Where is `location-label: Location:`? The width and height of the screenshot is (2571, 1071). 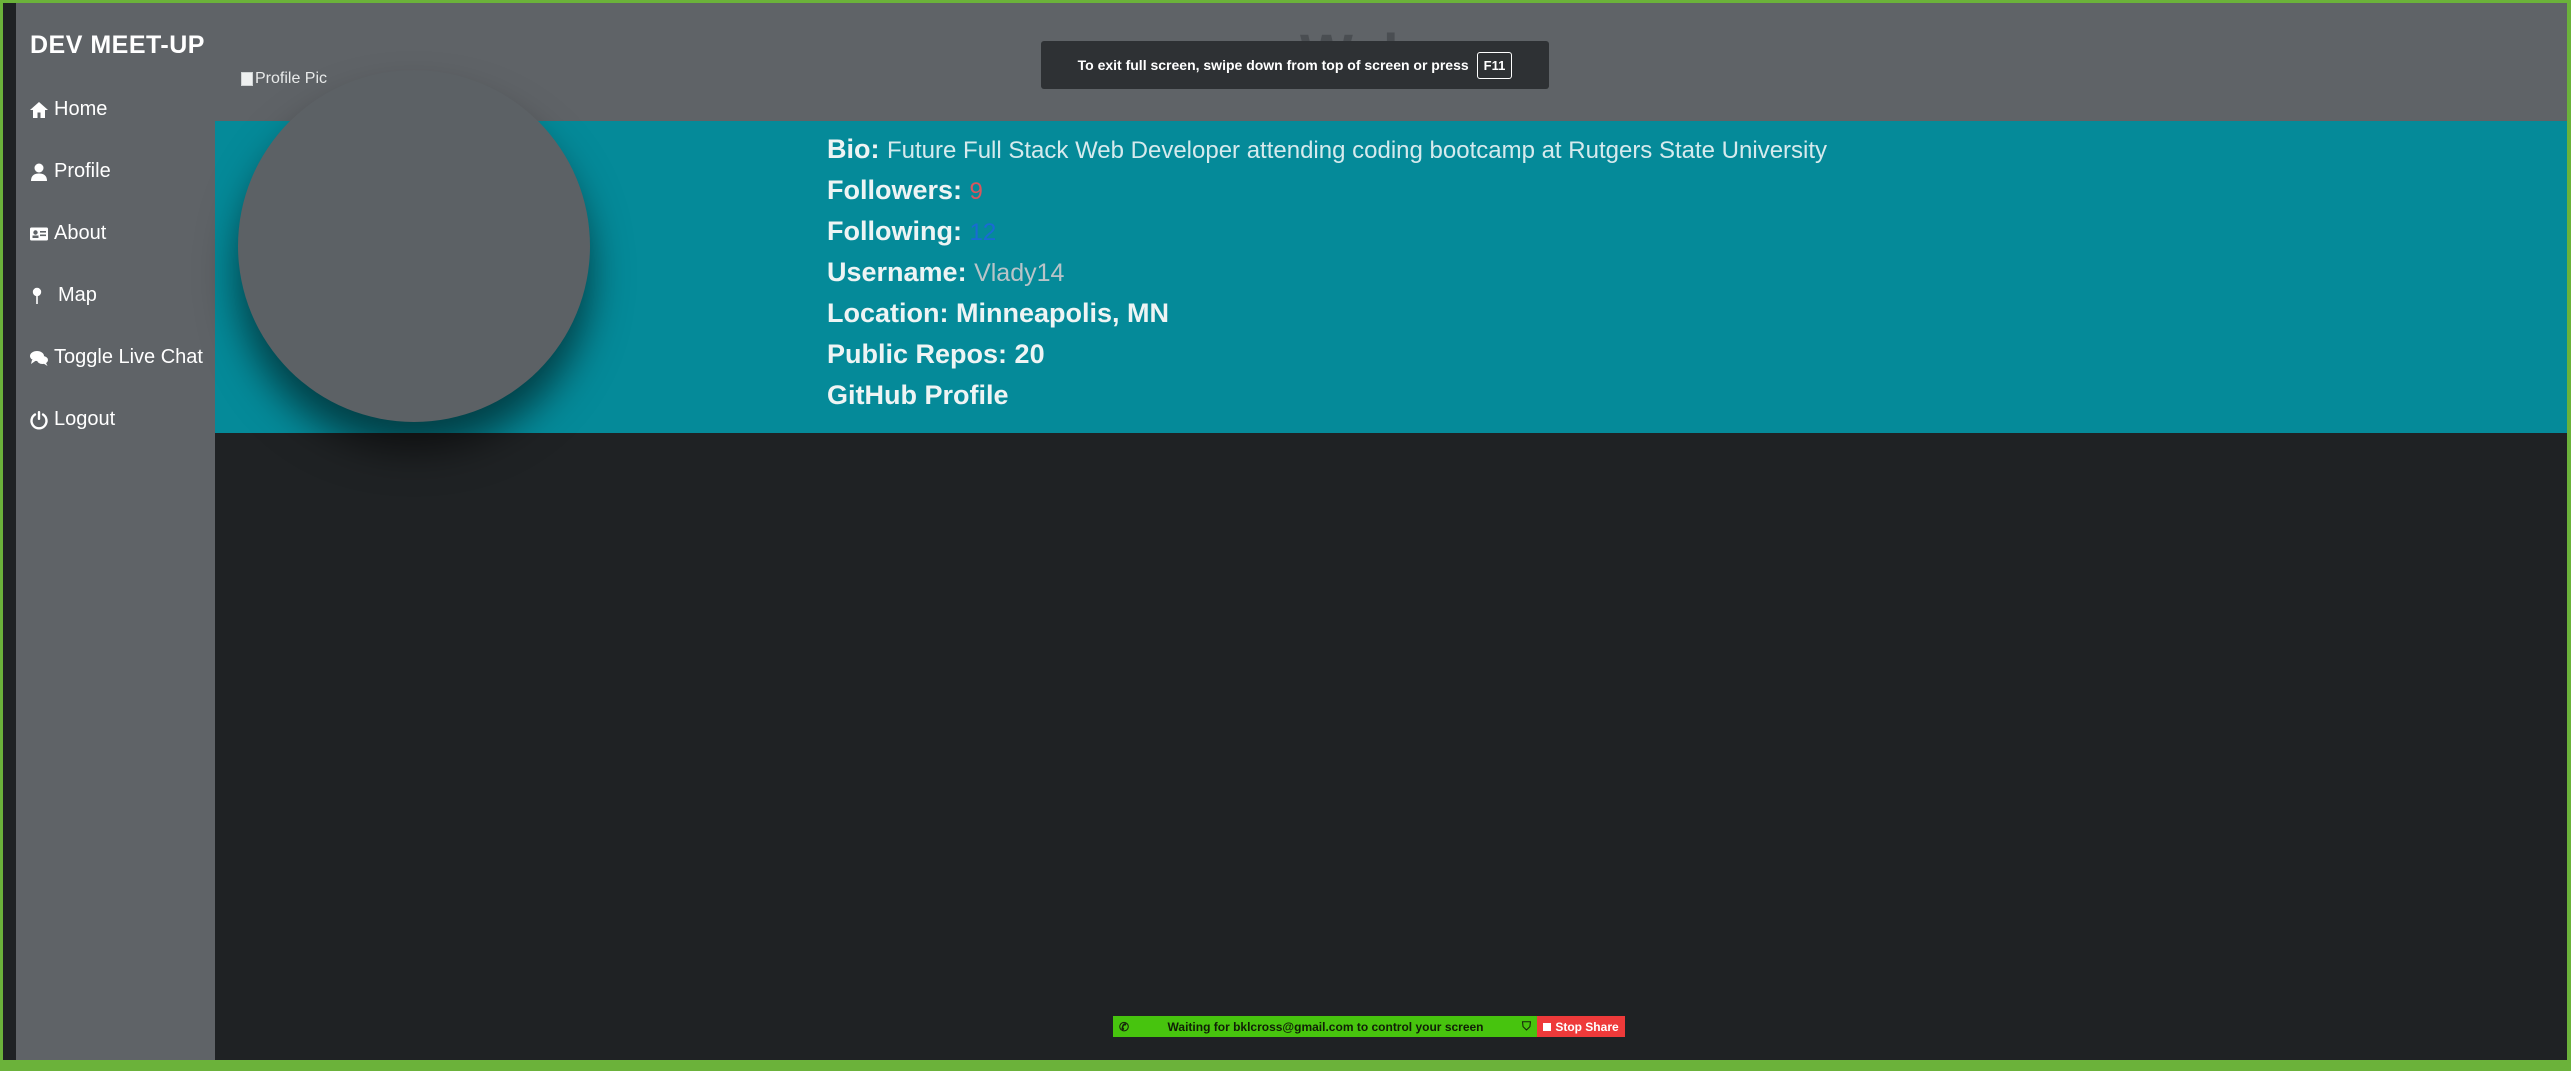 location-label: Location: is located at coordinates (888, 313).